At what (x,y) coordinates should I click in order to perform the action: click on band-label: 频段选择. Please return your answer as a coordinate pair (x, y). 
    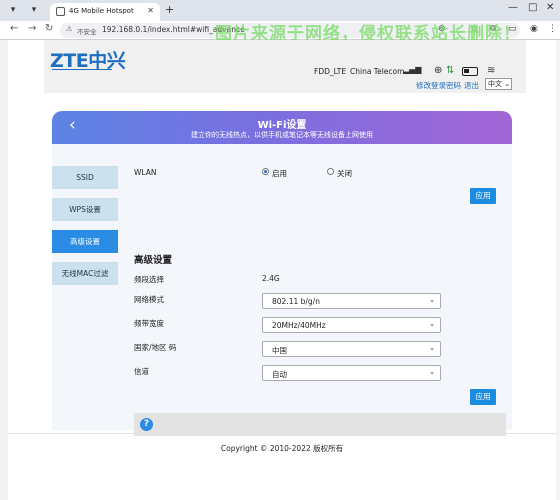
    Looking at the image, I should click on (149, 279).